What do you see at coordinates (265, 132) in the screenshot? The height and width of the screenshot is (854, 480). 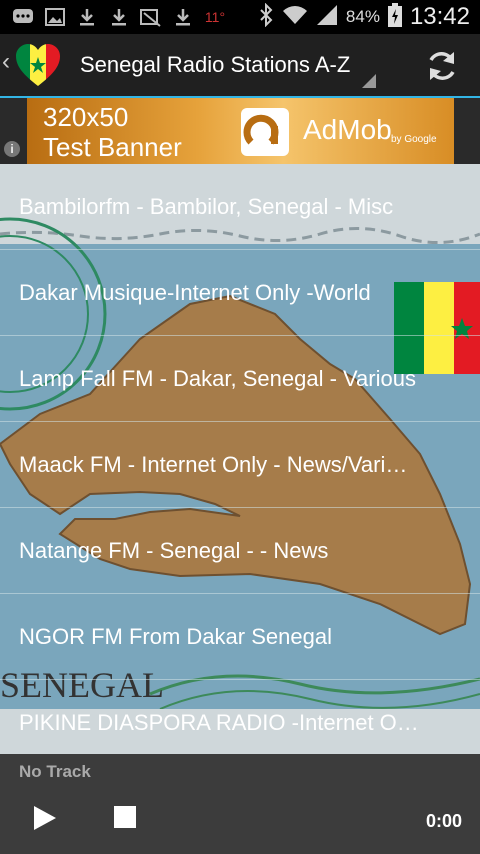 I see `admob-logo-icon` at bounding box center [265, 132].